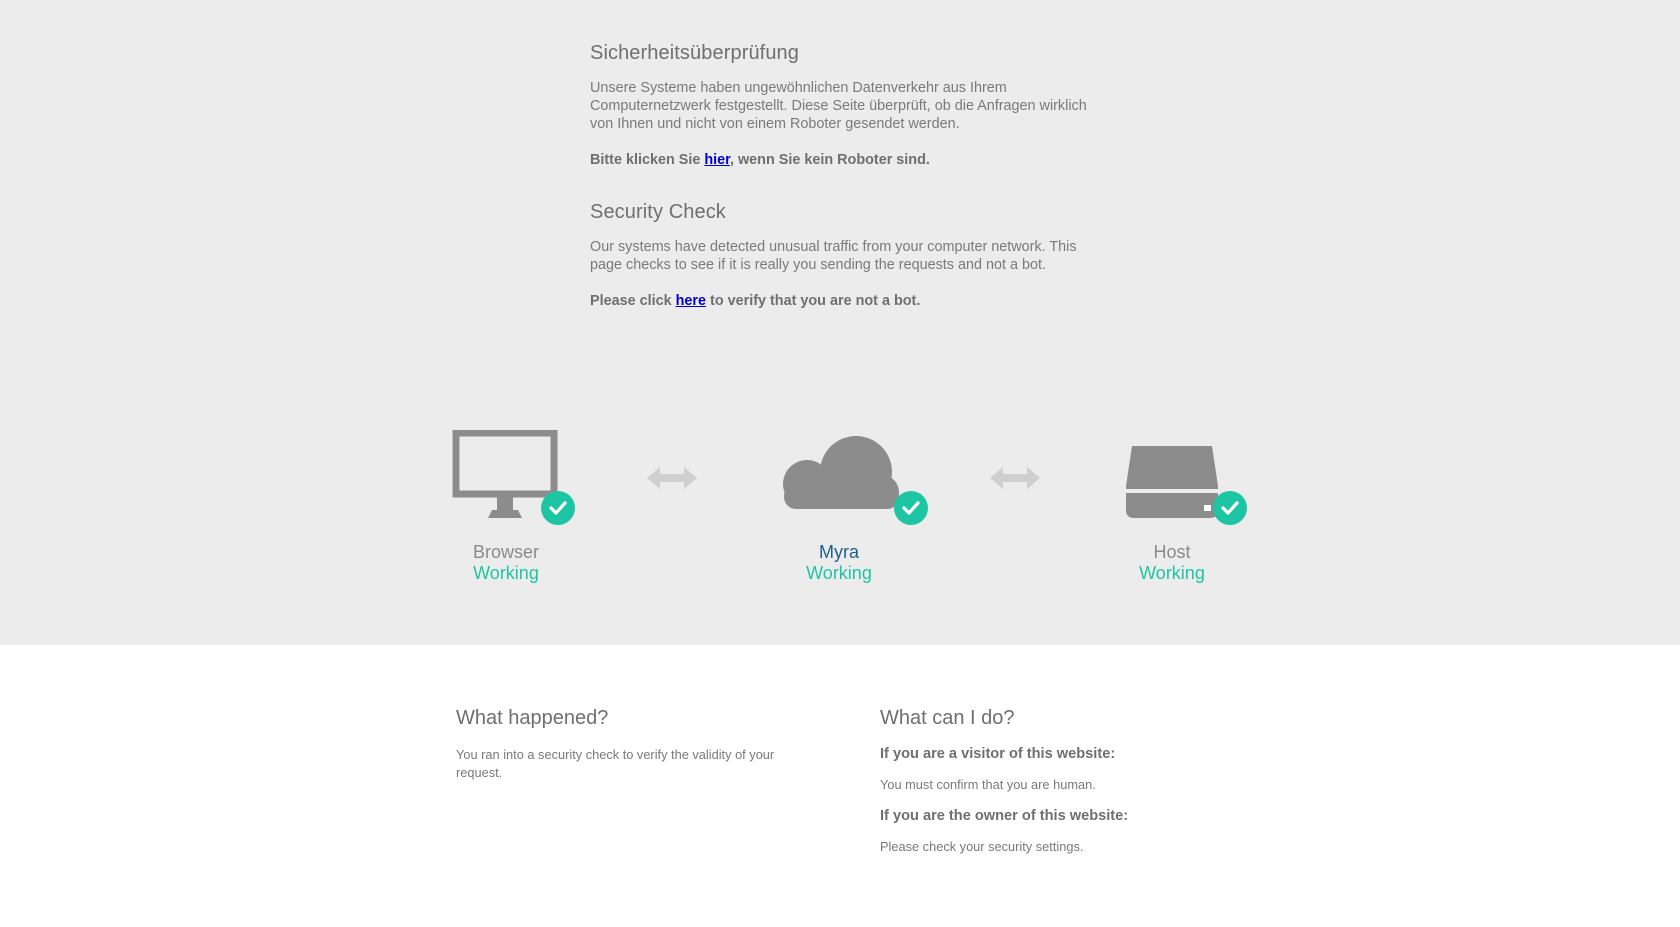 The height and width of the screenshot is (927, 1680). I want to click on cloud-icon, so click(851, 477).